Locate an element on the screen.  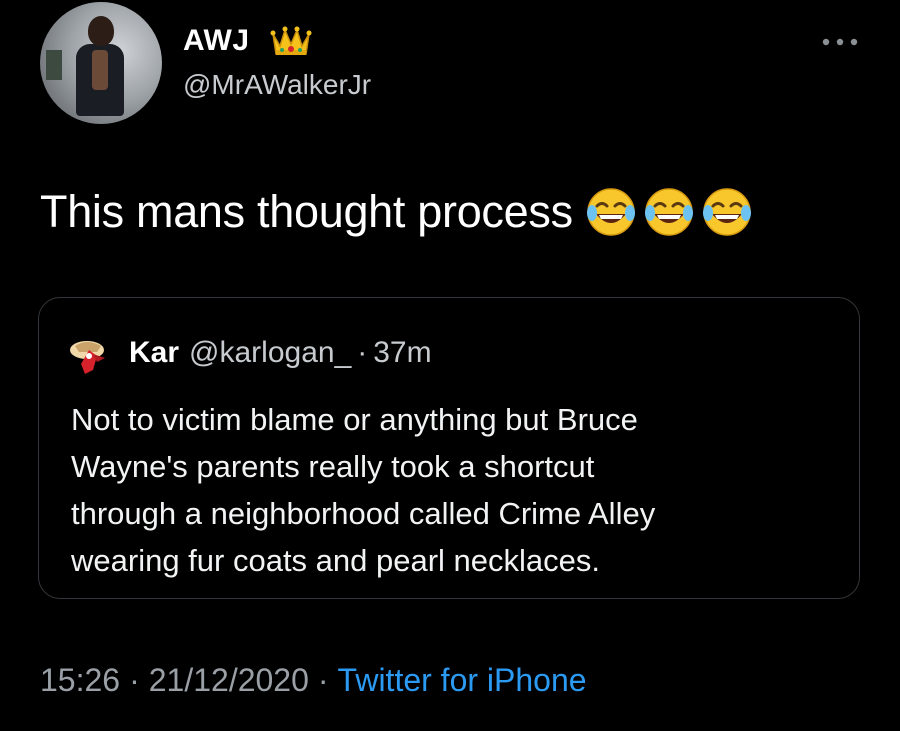
quoted-tweet-header: Kar @karlogan_ · 37m is located at coordinates (280, 353).